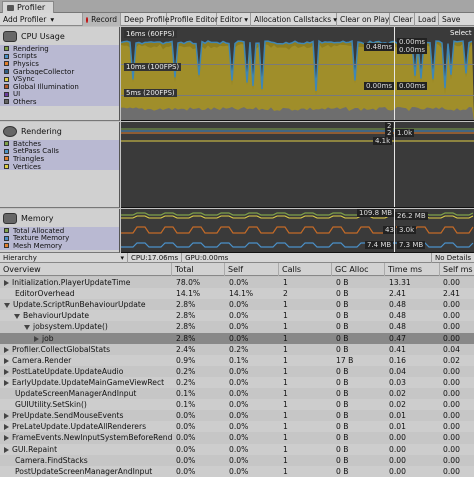 This screenshot has height=477, width=474. Describe the element at coordinates (297, 165) in the screenshot. I see `rendering-graph: 2 2 1.0k 4.1k` at that location.